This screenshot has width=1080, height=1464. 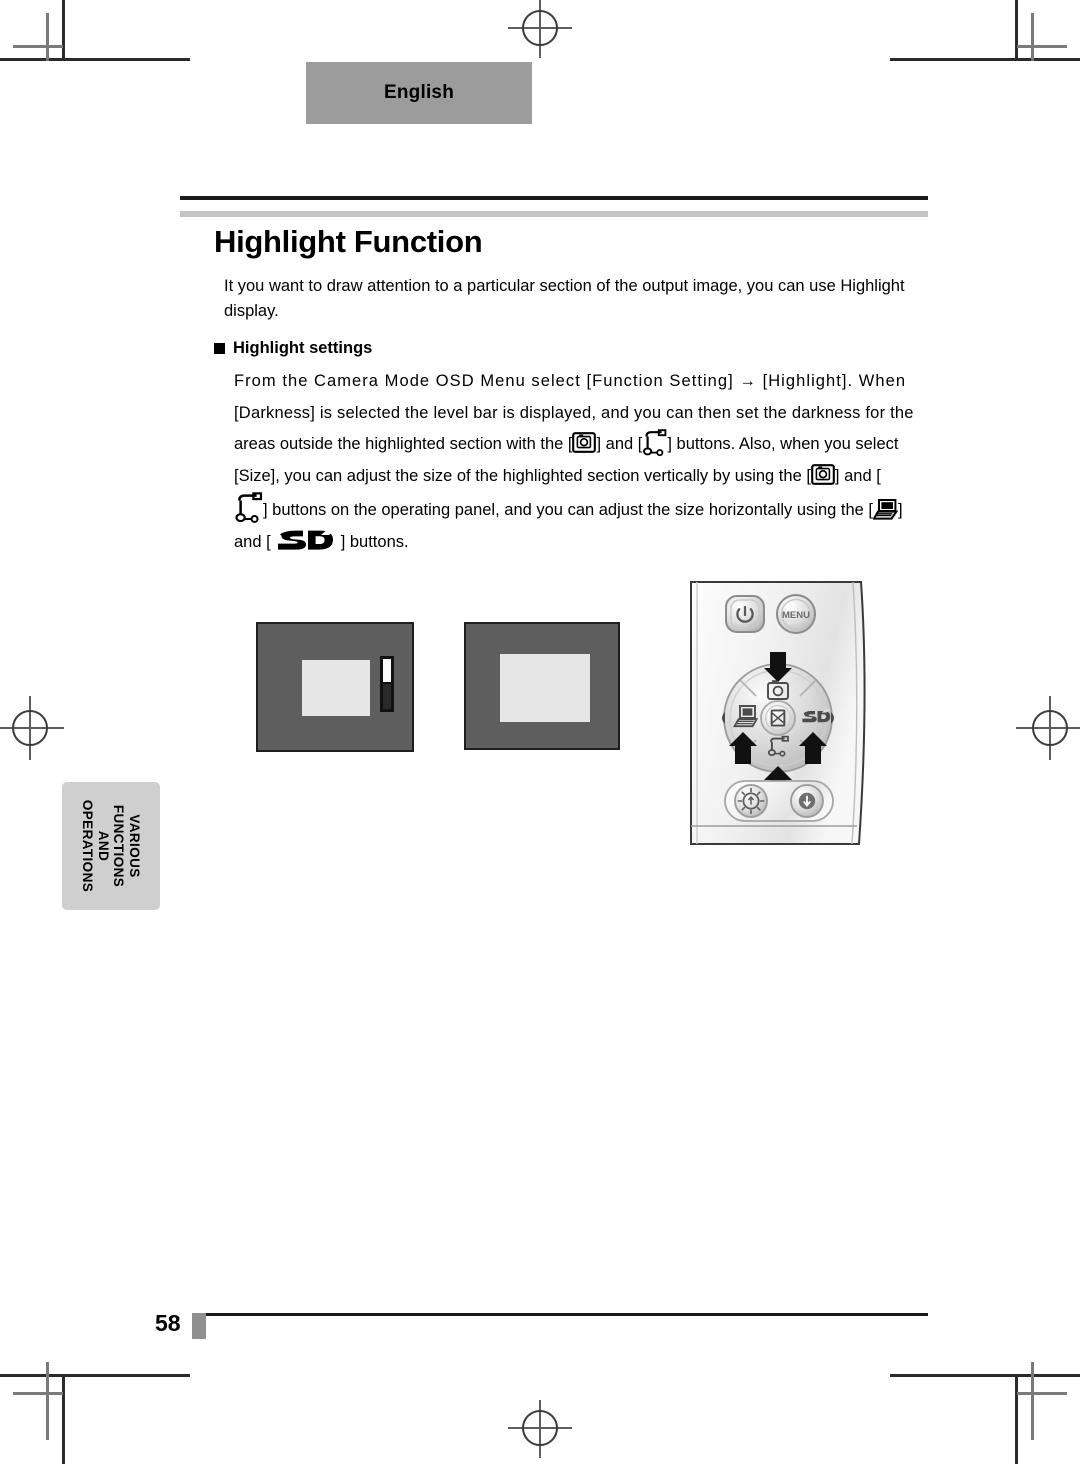 I want to click on crop-mark-top-left, so click(x=95, y=60).